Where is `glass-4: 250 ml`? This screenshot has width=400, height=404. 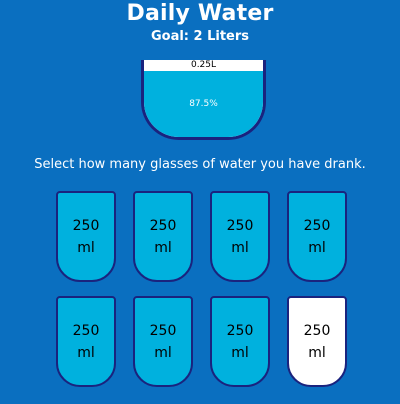
glass-4: 250 ml is located at coordinates (317, 236).